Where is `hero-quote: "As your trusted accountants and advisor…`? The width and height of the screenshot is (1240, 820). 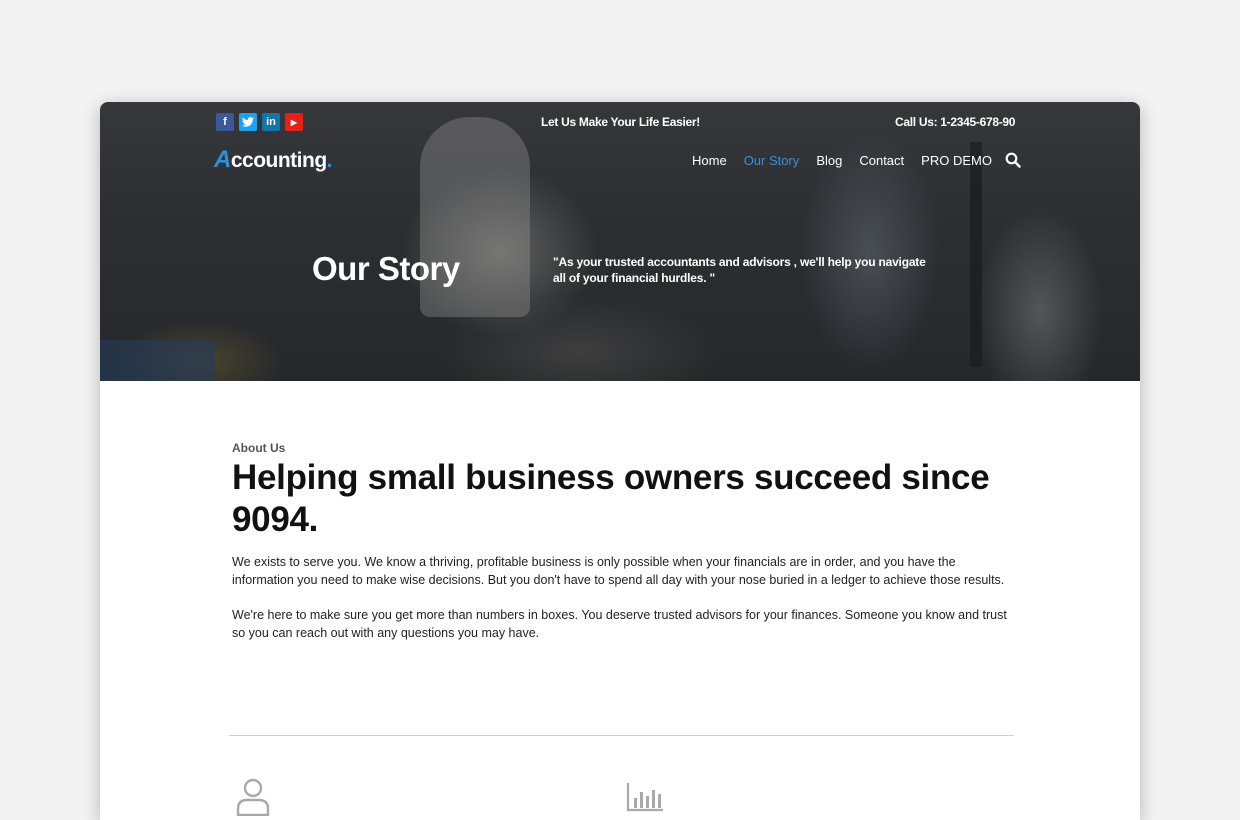 hero-quote: "As your trusted accountants and advisor… is located at coordinates (739, 270).